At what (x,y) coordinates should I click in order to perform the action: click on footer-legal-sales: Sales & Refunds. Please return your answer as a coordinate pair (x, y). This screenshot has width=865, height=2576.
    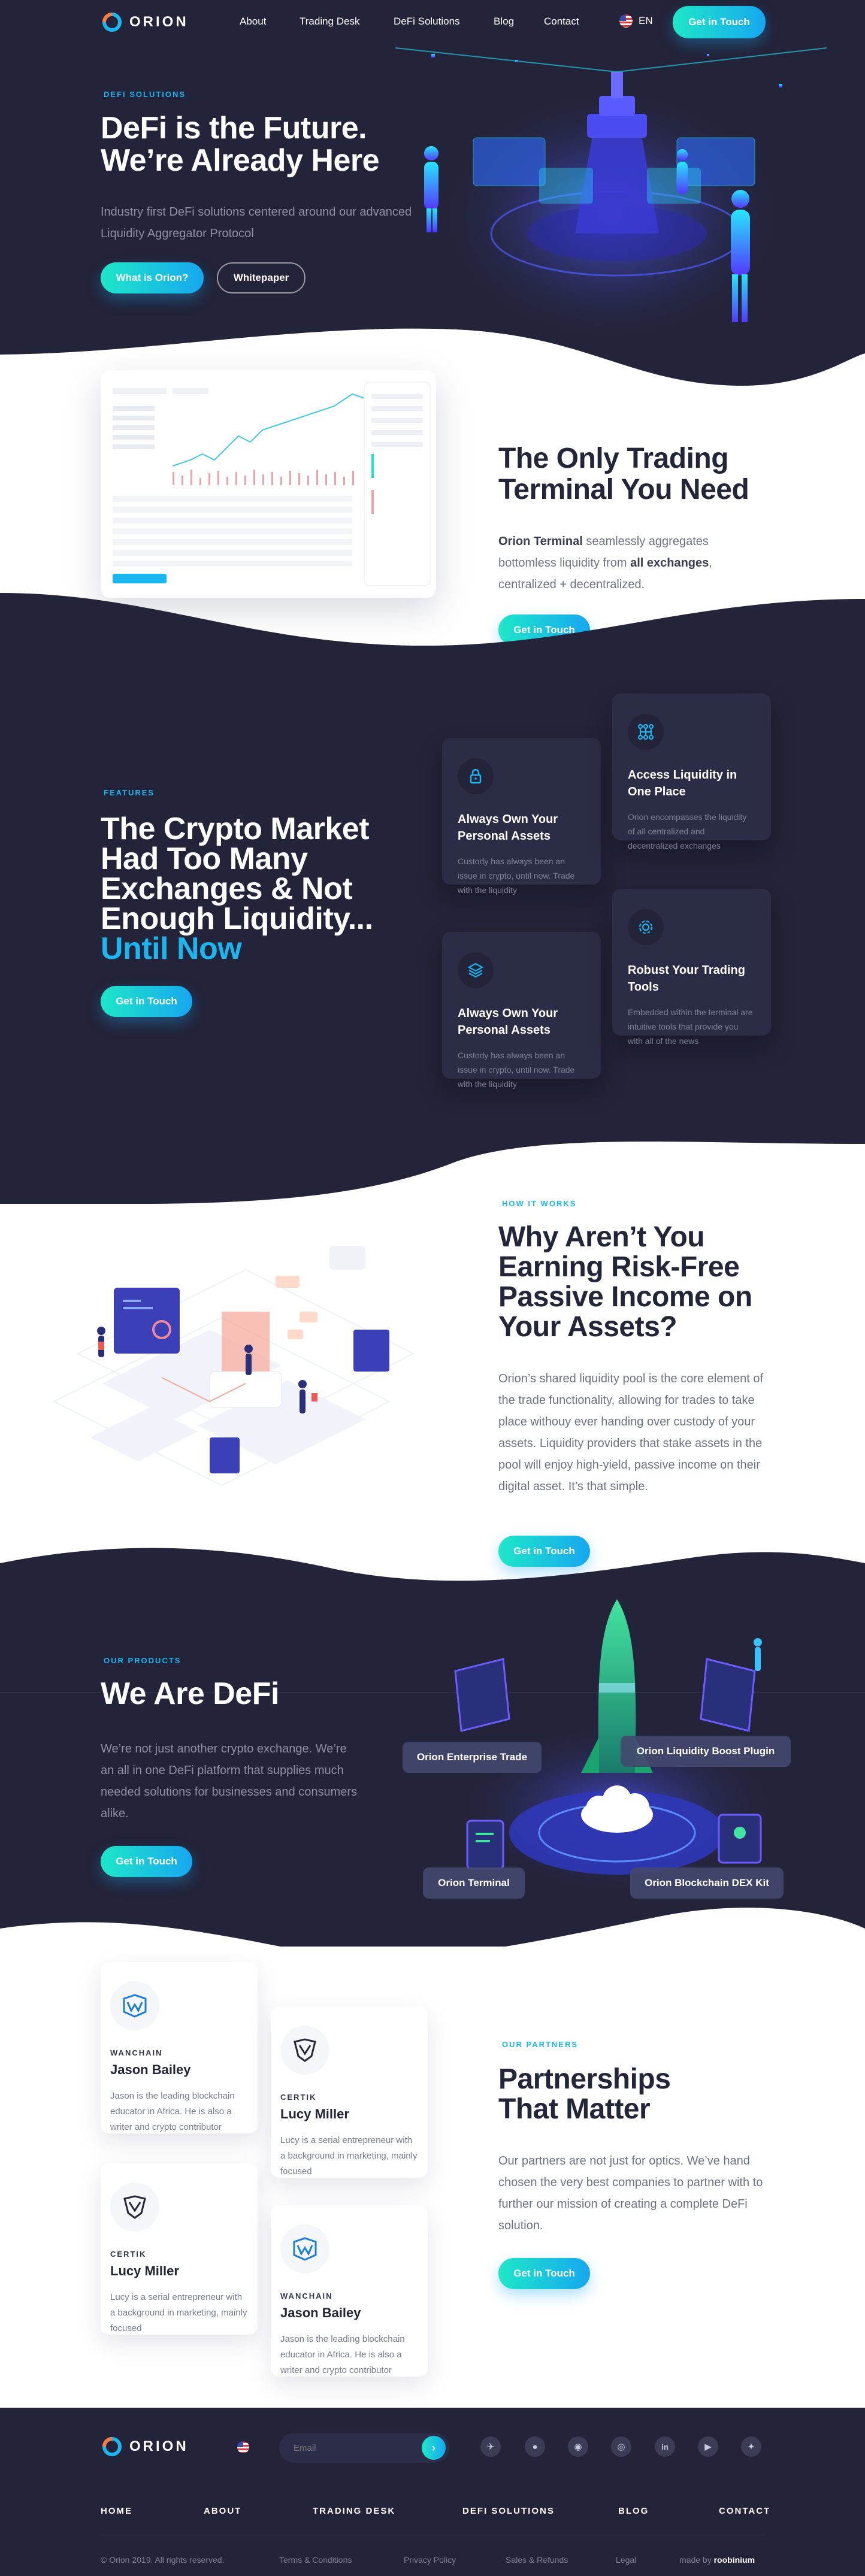
    Looking at the image, I should click on (537, 2560).